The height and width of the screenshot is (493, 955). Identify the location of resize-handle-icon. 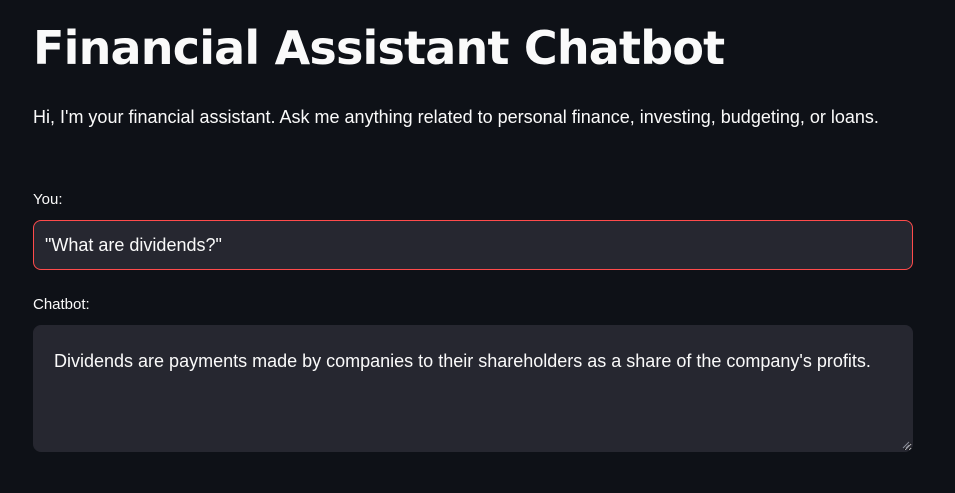
(905, 444).